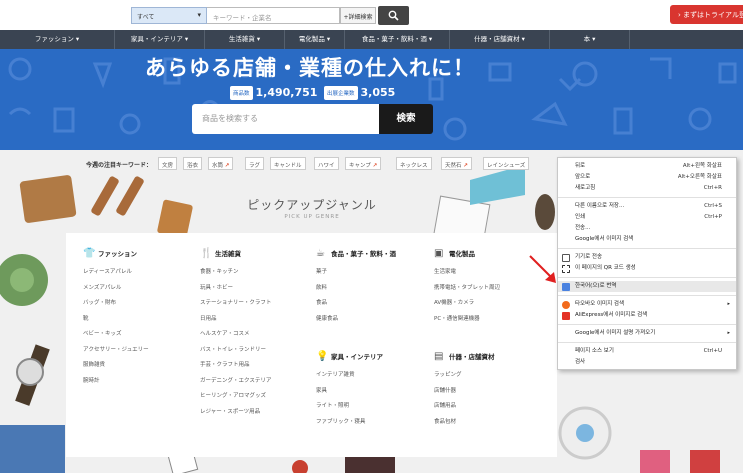  I want to click on genre-link: 家具, so click(349, 392).